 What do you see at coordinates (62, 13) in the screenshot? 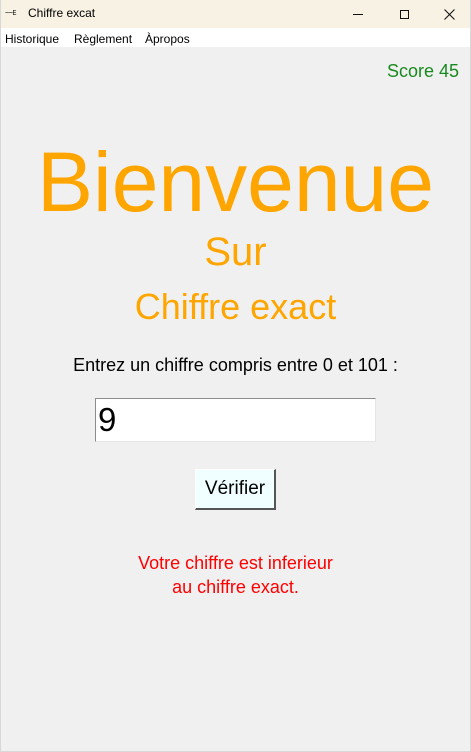
I see `window-title: Chiffre excat` at bounding box center [62, 13].